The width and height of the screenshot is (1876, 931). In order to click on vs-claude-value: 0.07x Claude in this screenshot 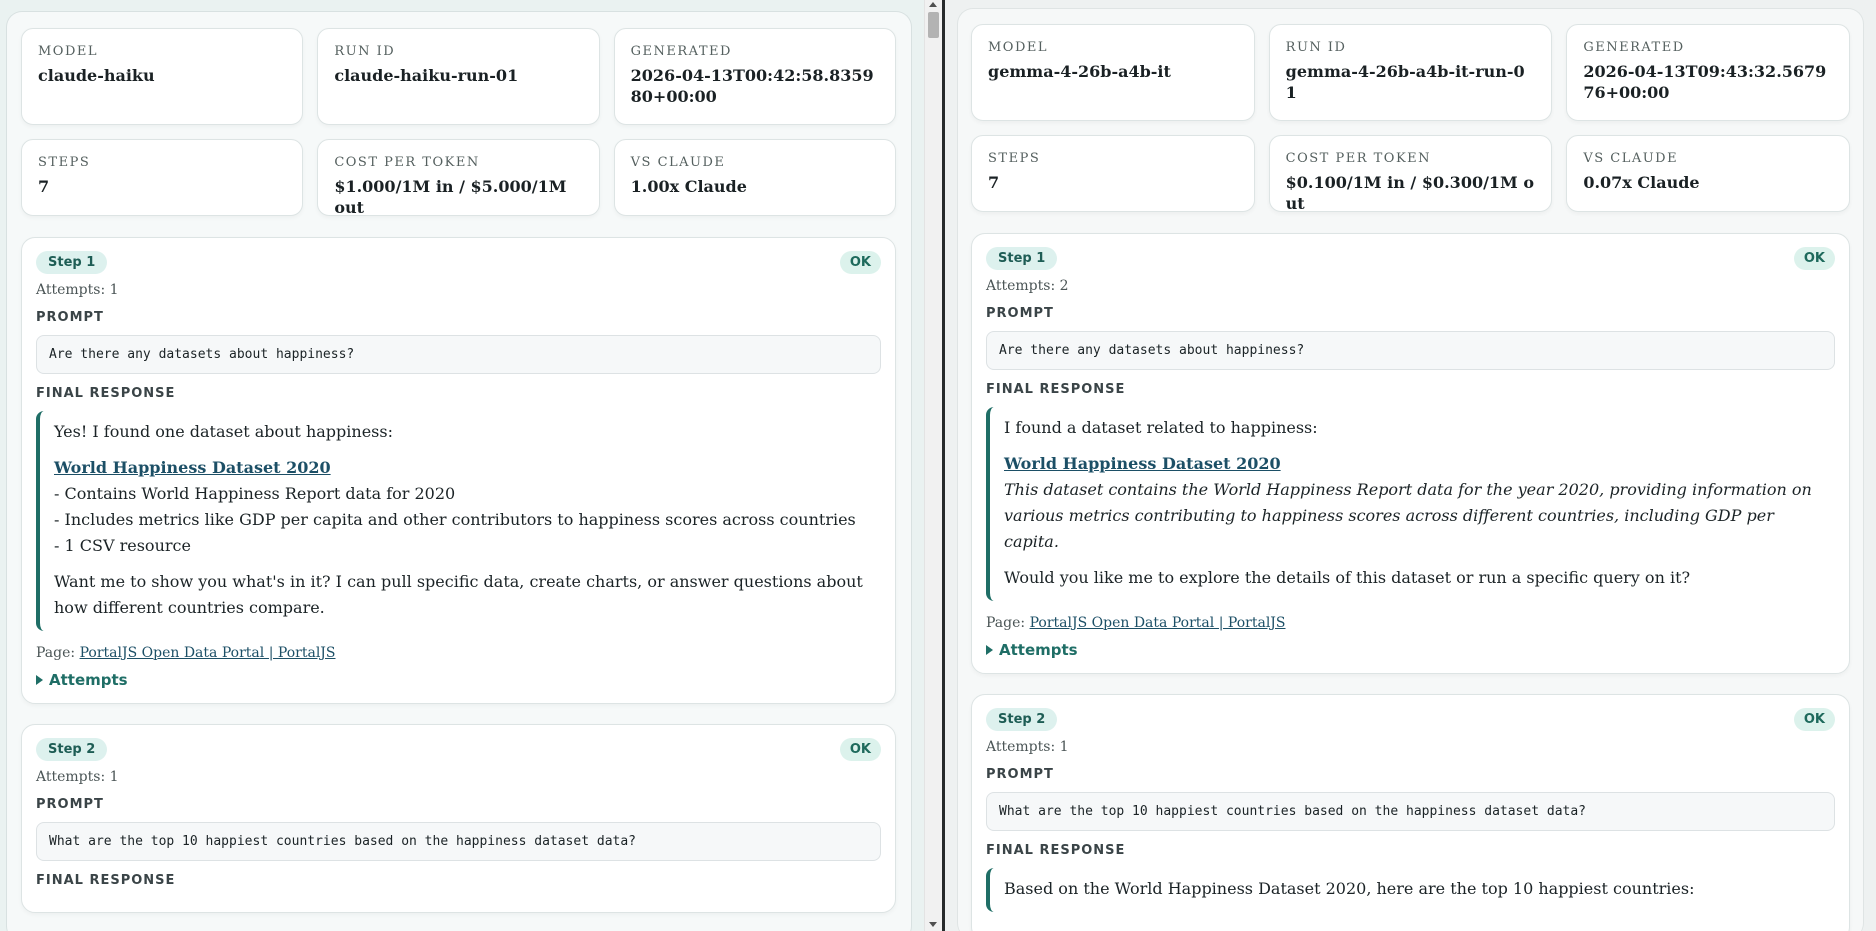, I will do `click(1641, 182)`.